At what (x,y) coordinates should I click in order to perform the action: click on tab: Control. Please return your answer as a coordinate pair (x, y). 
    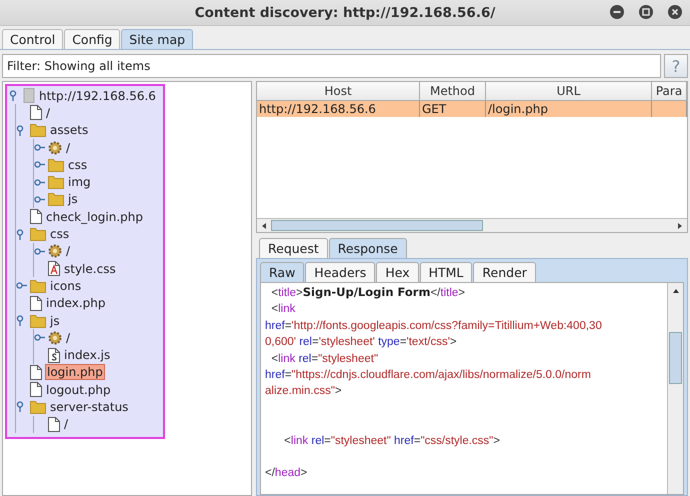
    Looking at the image, I should click on (33, 39).